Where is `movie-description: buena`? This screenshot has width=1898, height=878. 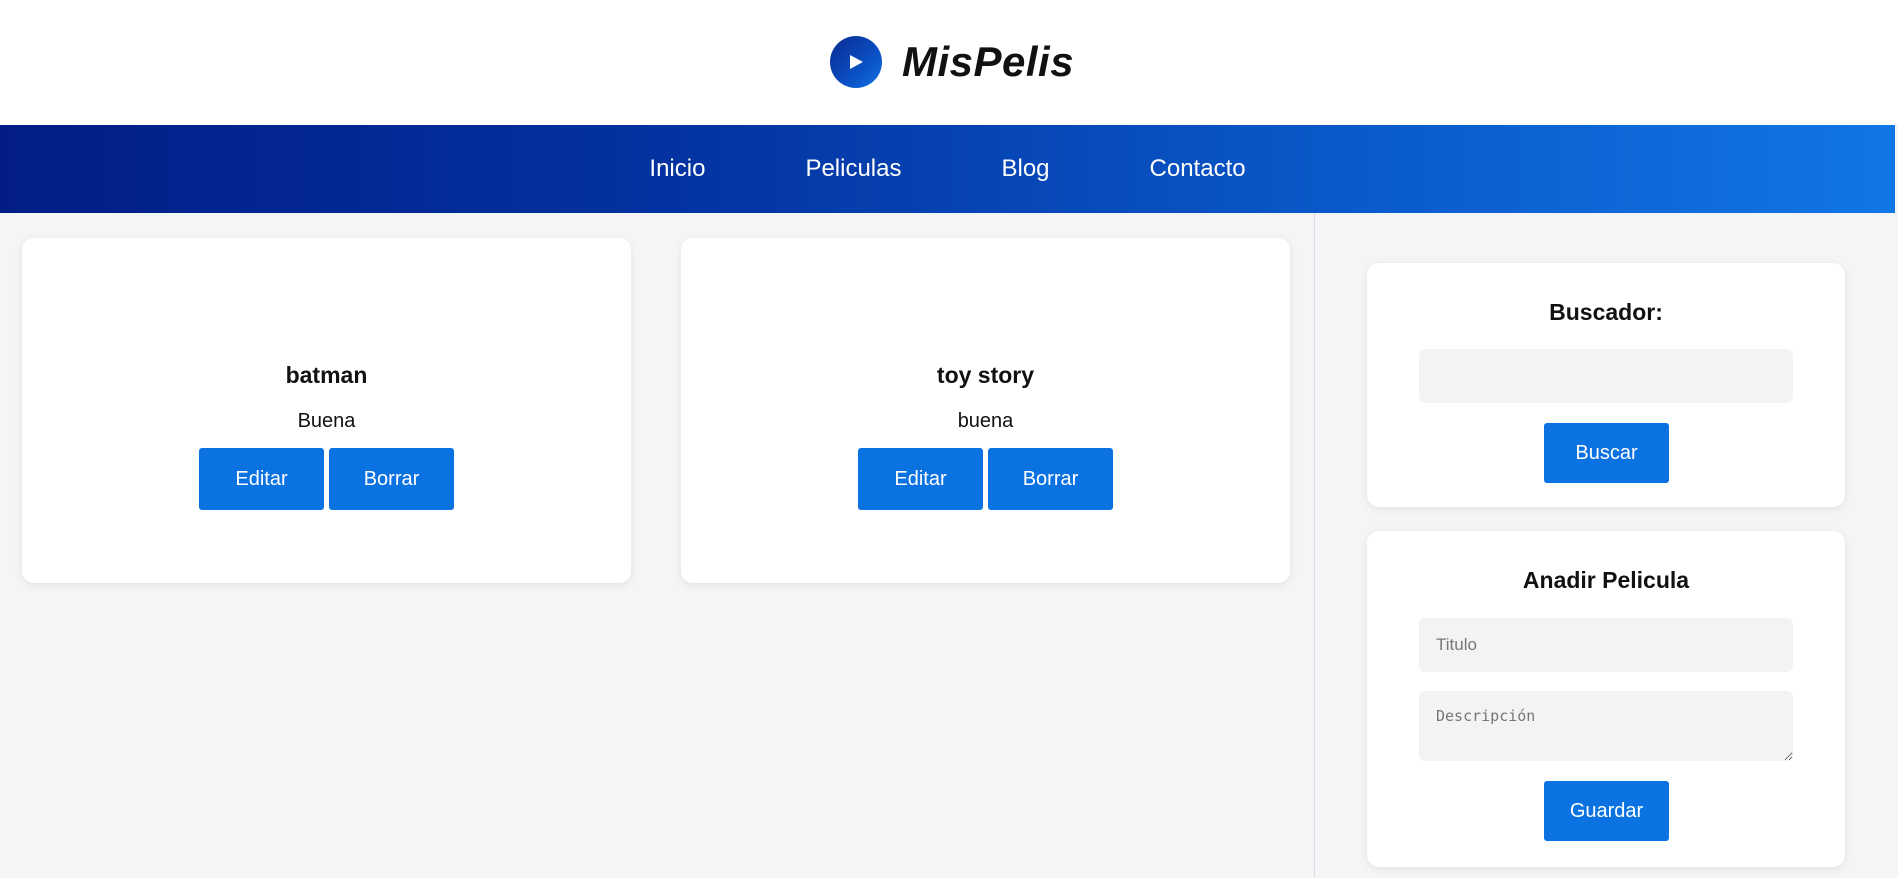
movie-description: buena is located at coordinates (985, 421).